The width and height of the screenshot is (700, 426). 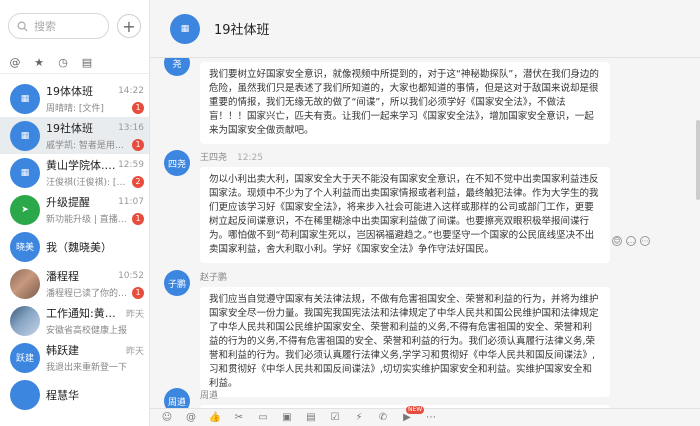 What do you see at coordinates (177, 163) in the screenshot?
I see `sender-avatar: 四尧` at bounding box center [177, 163].